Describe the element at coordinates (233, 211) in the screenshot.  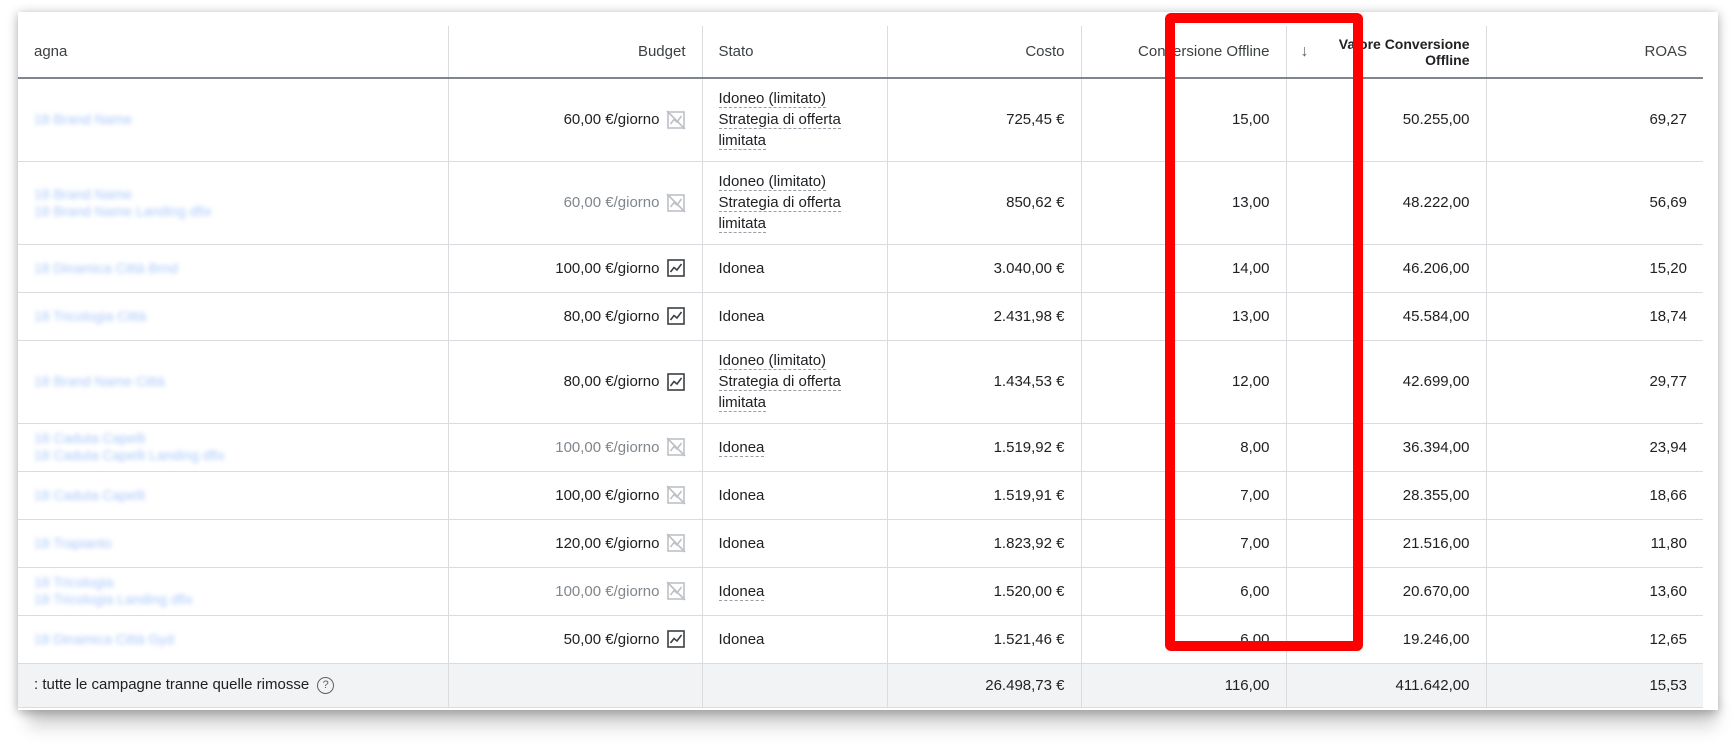
I see `campaign-link-secondary: 18 Brand Name Landing dfix` at that location.